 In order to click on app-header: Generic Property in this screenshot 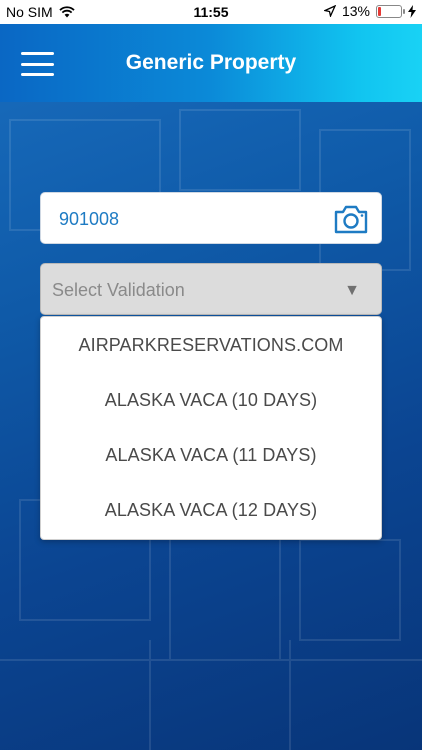, I will do `click(211, 63)`.